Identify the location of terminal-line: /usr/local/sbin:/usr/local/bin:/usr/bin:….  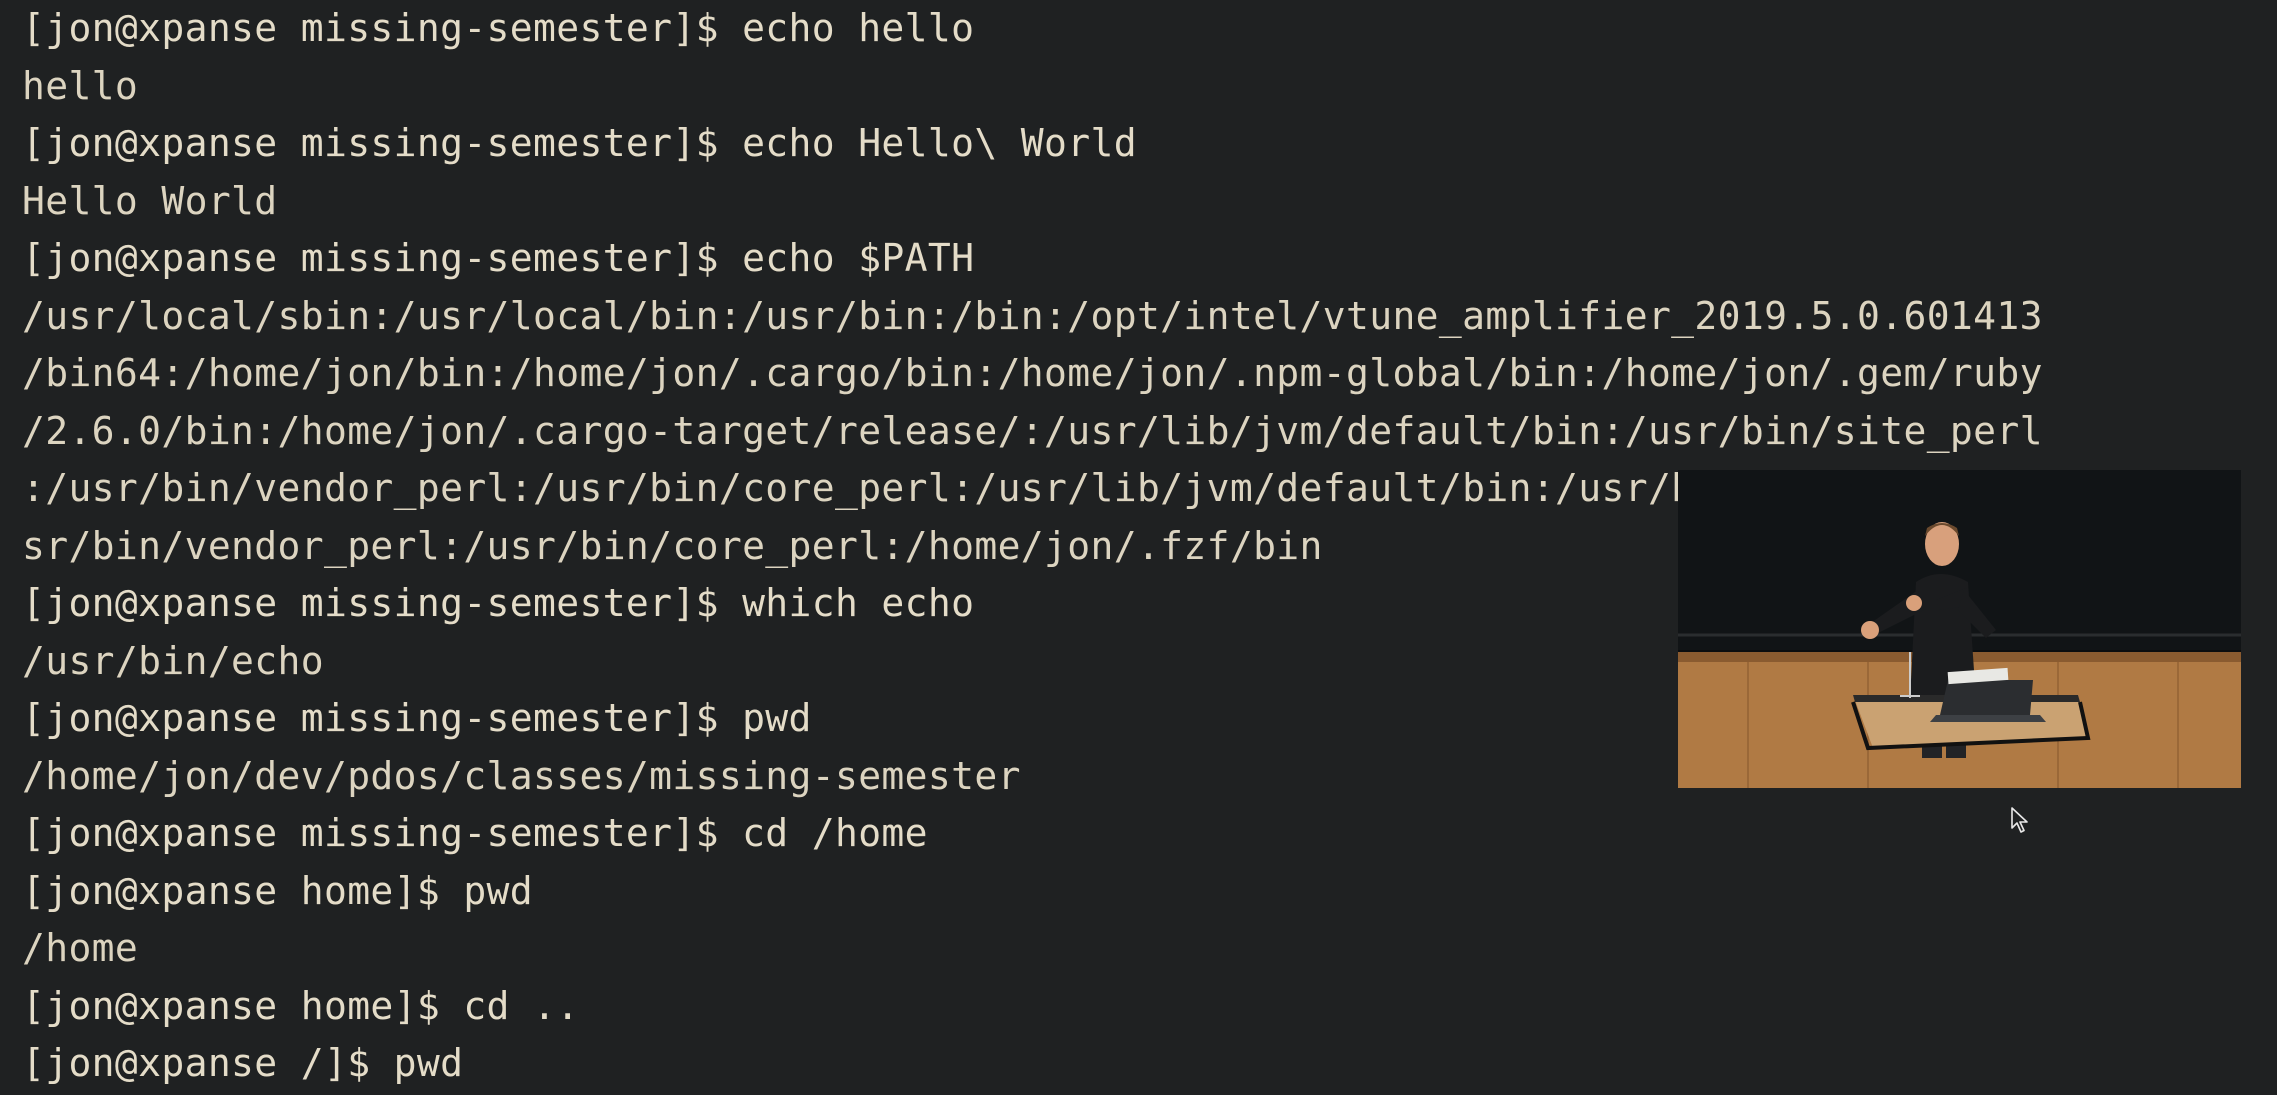
(1032, 315).